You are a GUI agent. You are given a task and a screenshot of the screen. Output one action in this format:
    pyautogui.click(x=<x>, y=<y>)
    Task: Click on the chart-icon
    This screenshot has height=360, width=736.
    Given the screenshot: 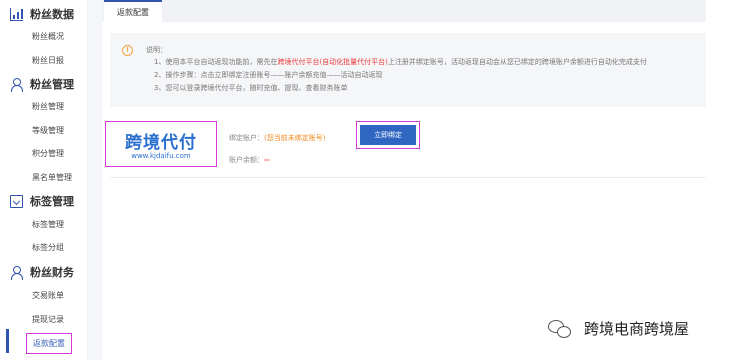 What is the action you would take?
    pyautogui.click(x=16, y=14)
    